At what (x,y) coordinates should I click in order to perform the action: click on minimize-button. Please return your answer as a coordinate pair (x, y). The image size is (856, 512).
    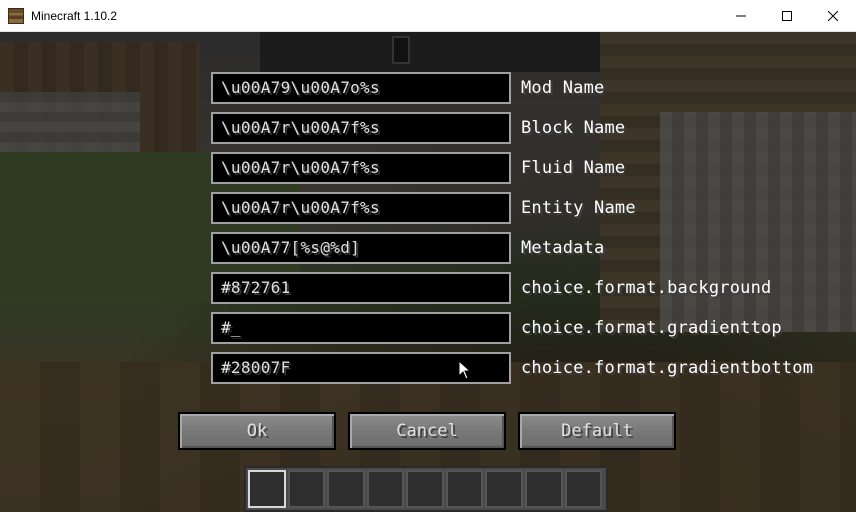
    Looking at the image, I should click on (741, 15).